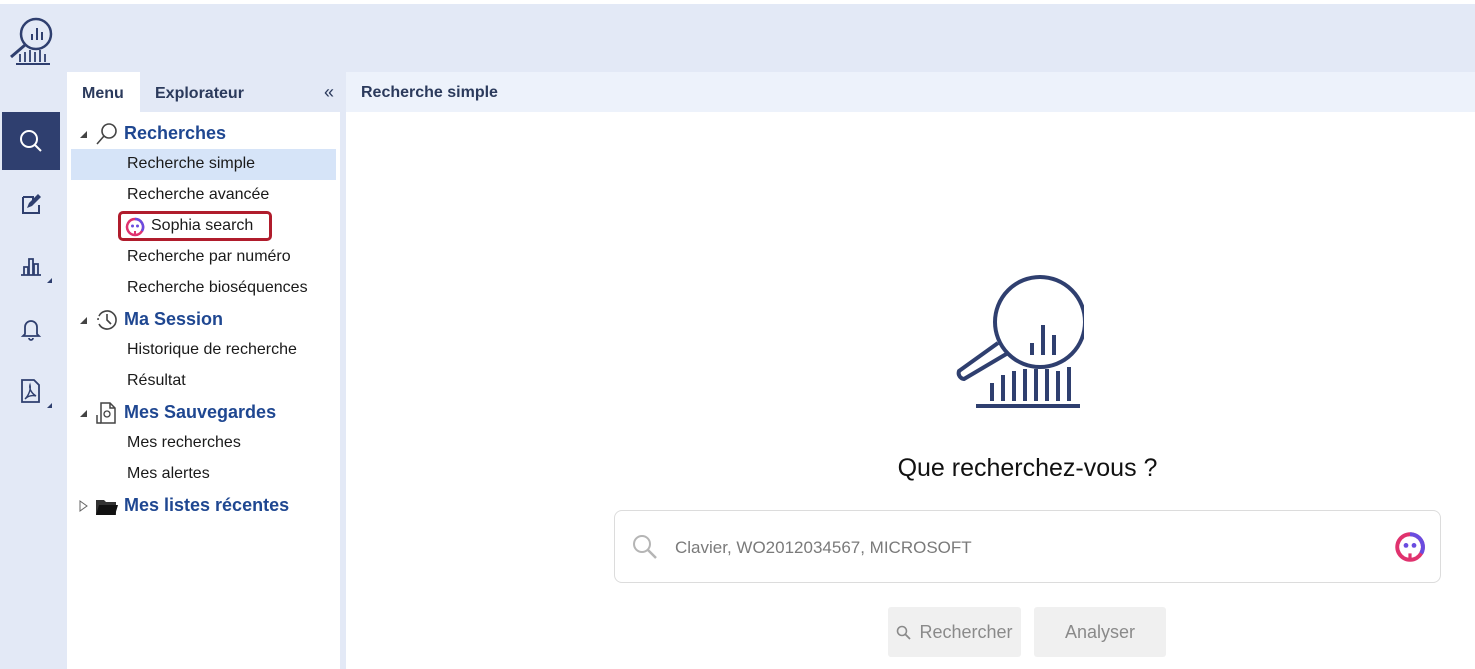 The width and height of the screenshot is (1475, 669). I want to click on left-rail, so click(33, 370).